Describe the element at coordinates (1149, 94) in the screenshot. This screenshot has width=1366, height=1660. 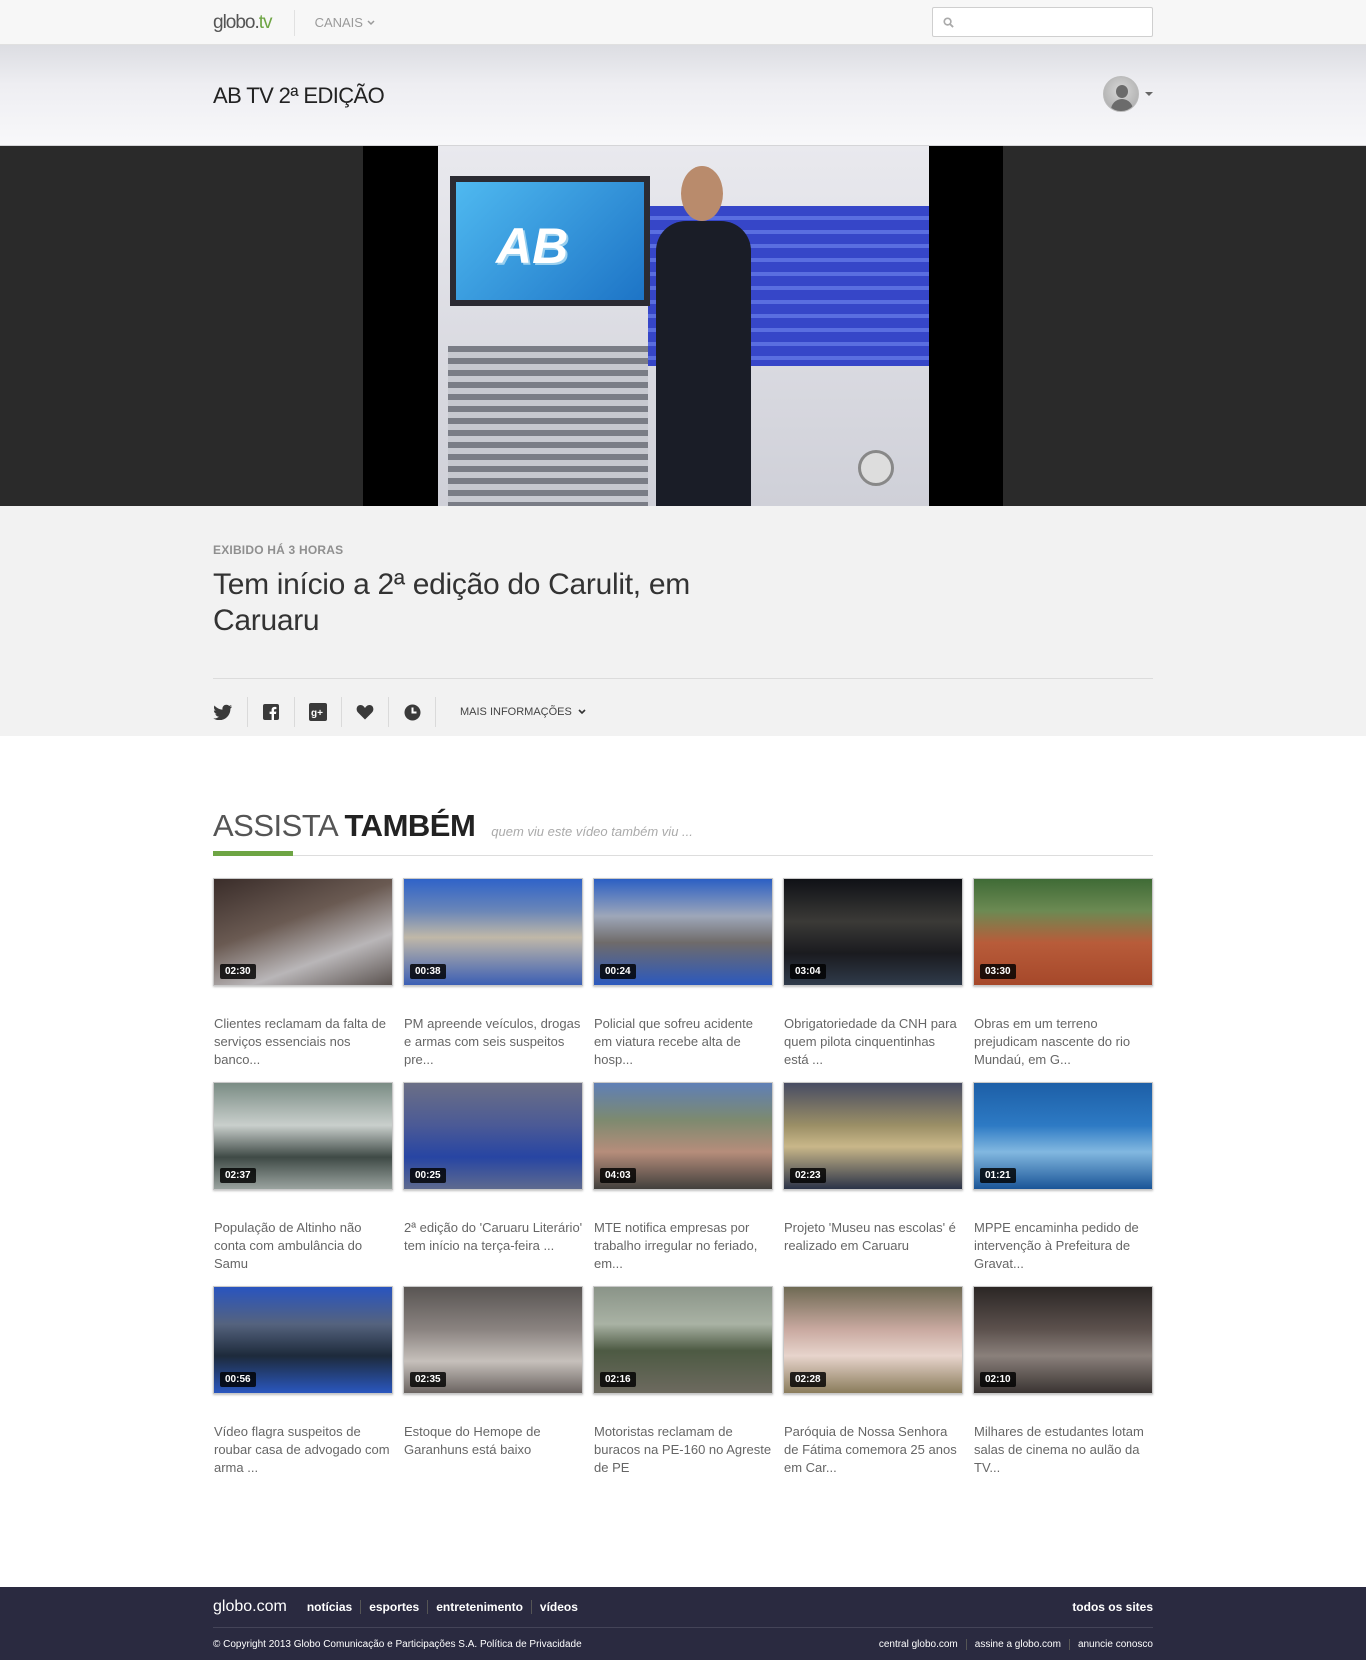
I see `caret-down-icon` at that location.